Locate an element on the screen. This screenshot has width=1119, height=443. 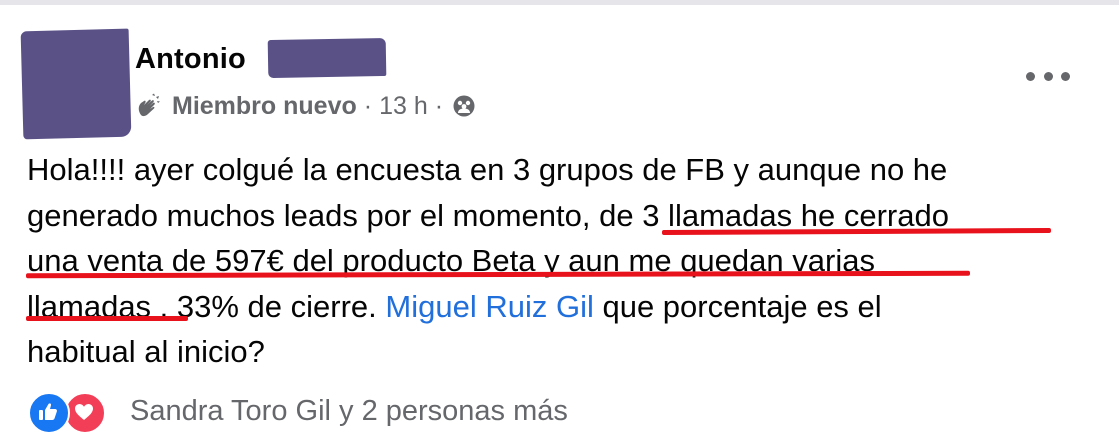
post-timestamp: 13 h is located at coordinates (403, 106).